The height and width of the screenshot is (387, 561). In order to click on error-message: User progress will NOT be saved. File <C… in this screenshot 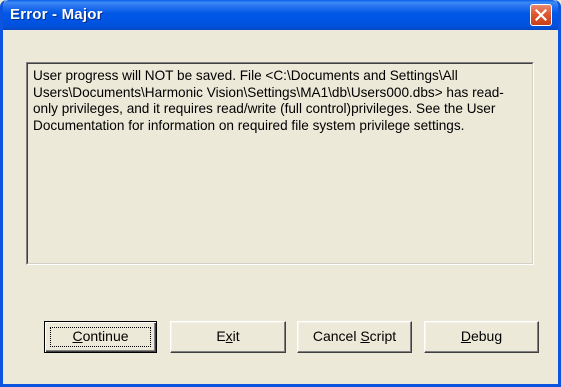, I will do `click(268, 100)`.